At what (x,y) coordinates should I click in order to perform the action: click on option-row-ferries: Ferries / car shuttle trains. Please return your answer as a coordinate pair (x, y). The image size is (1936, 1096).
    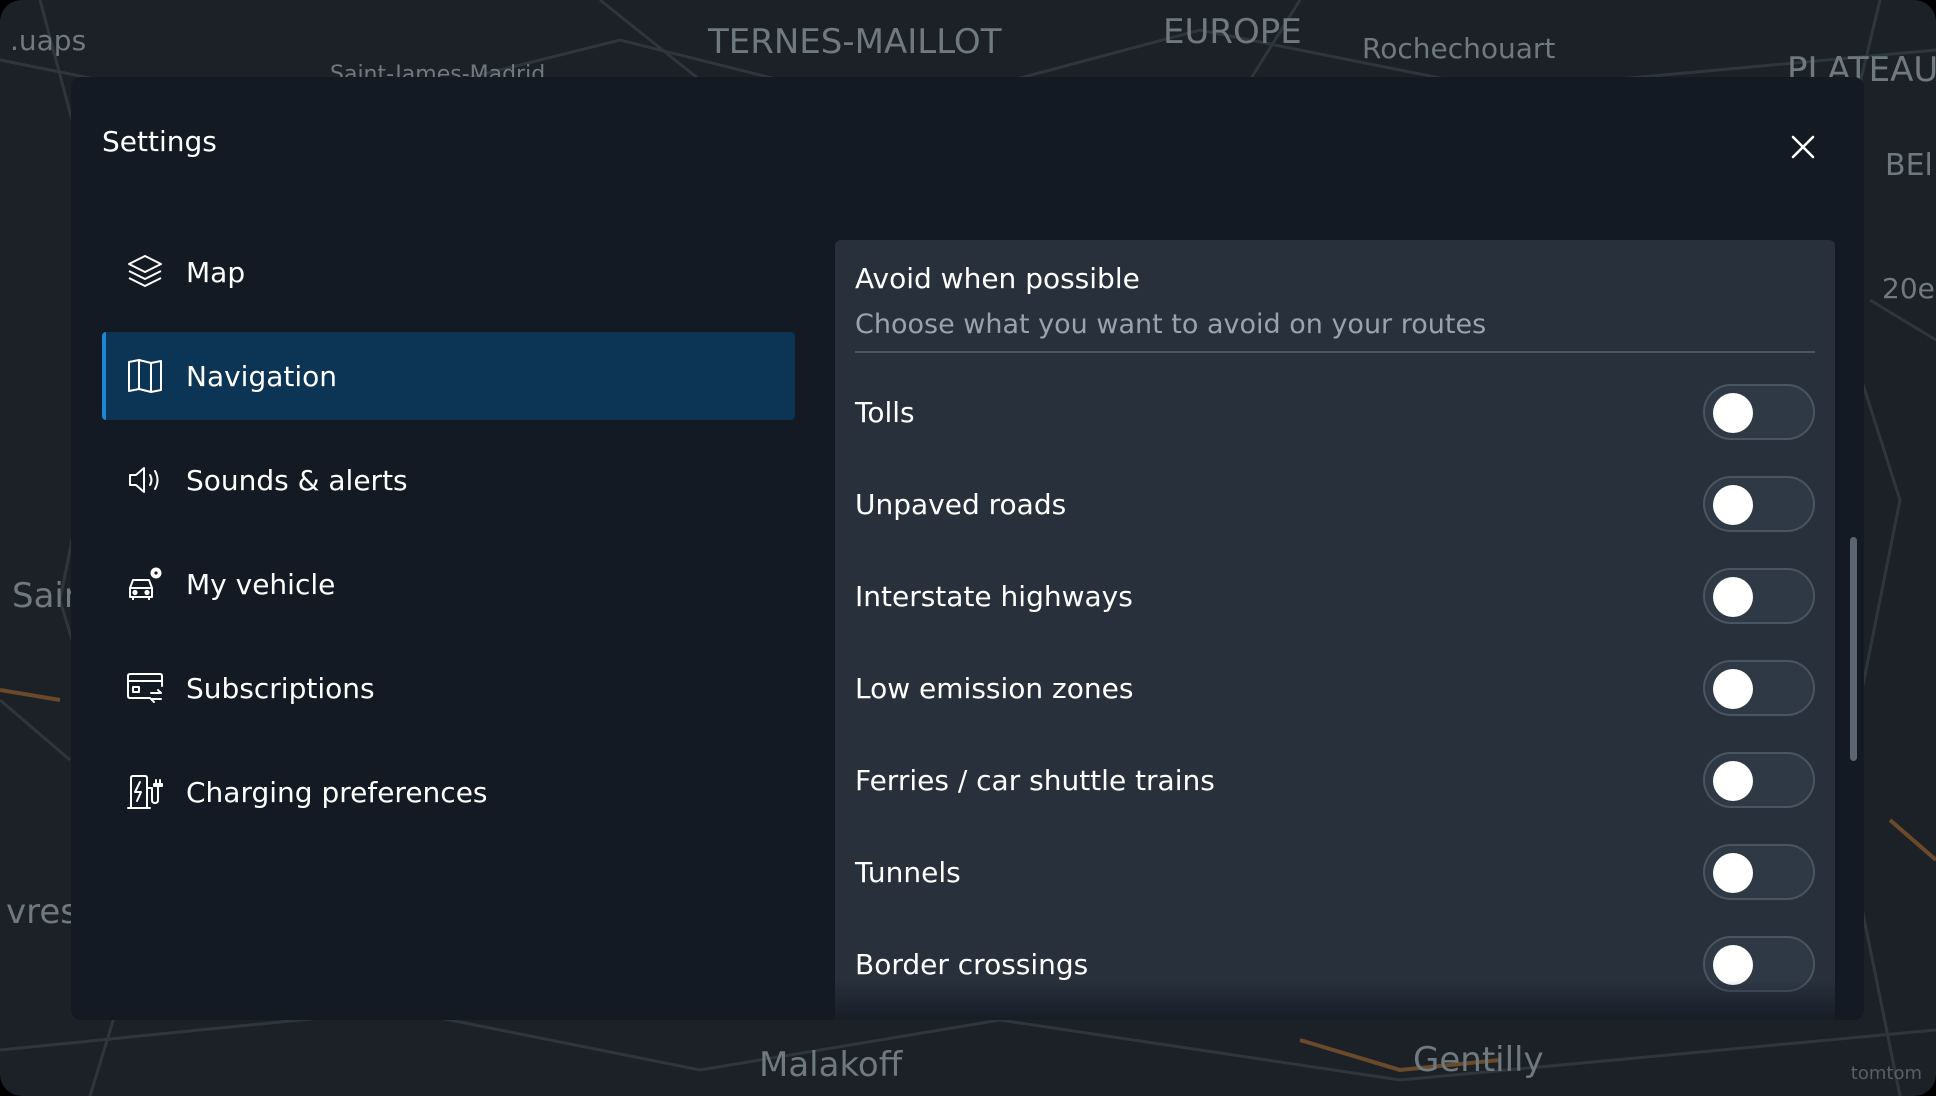
    Looking at the image, I should click on (1335, 780).